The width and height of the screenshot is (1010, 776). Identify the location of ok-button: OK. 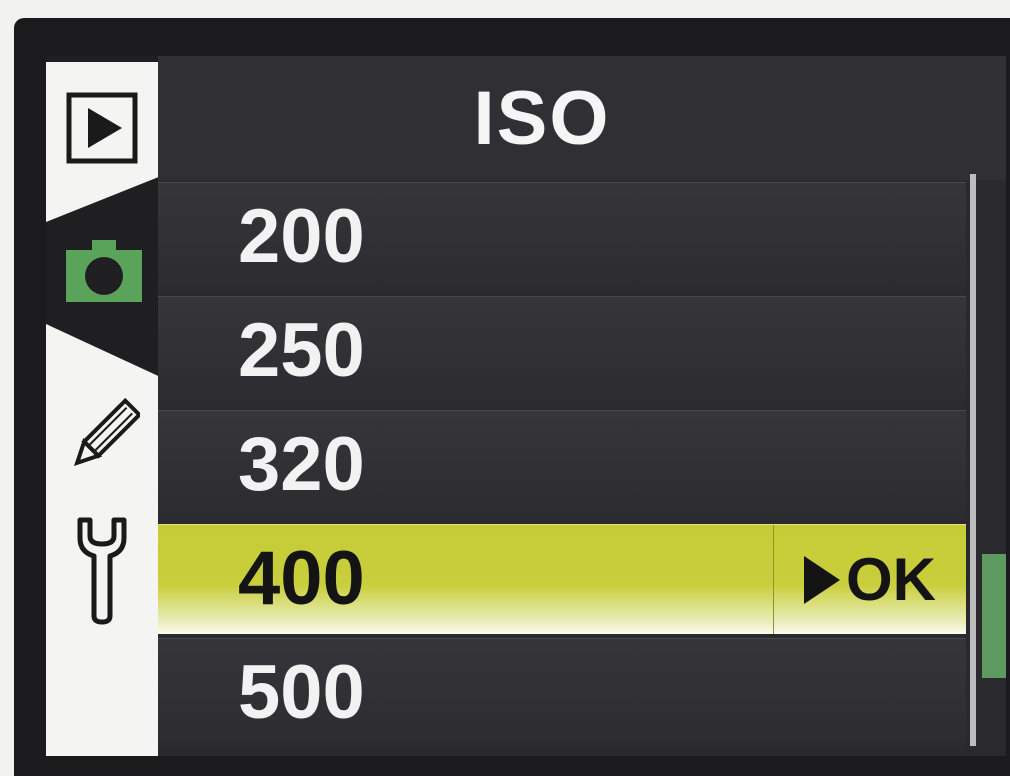
(869, 579).